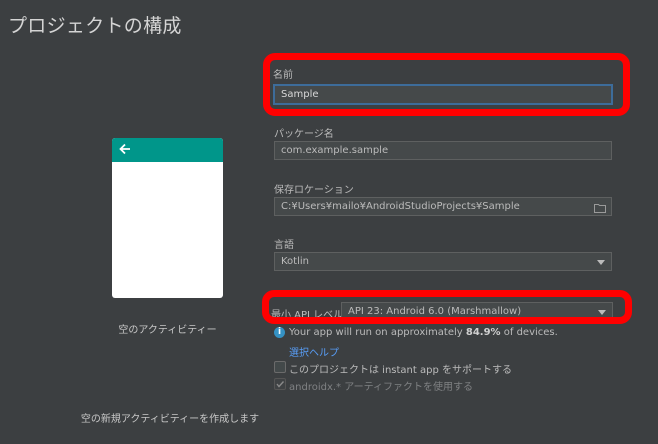 The image size is (658, 444). Describe the element at coordinates (314, 351) in the screenshot. I see `help-link: 選択ヘルプ` at that location.